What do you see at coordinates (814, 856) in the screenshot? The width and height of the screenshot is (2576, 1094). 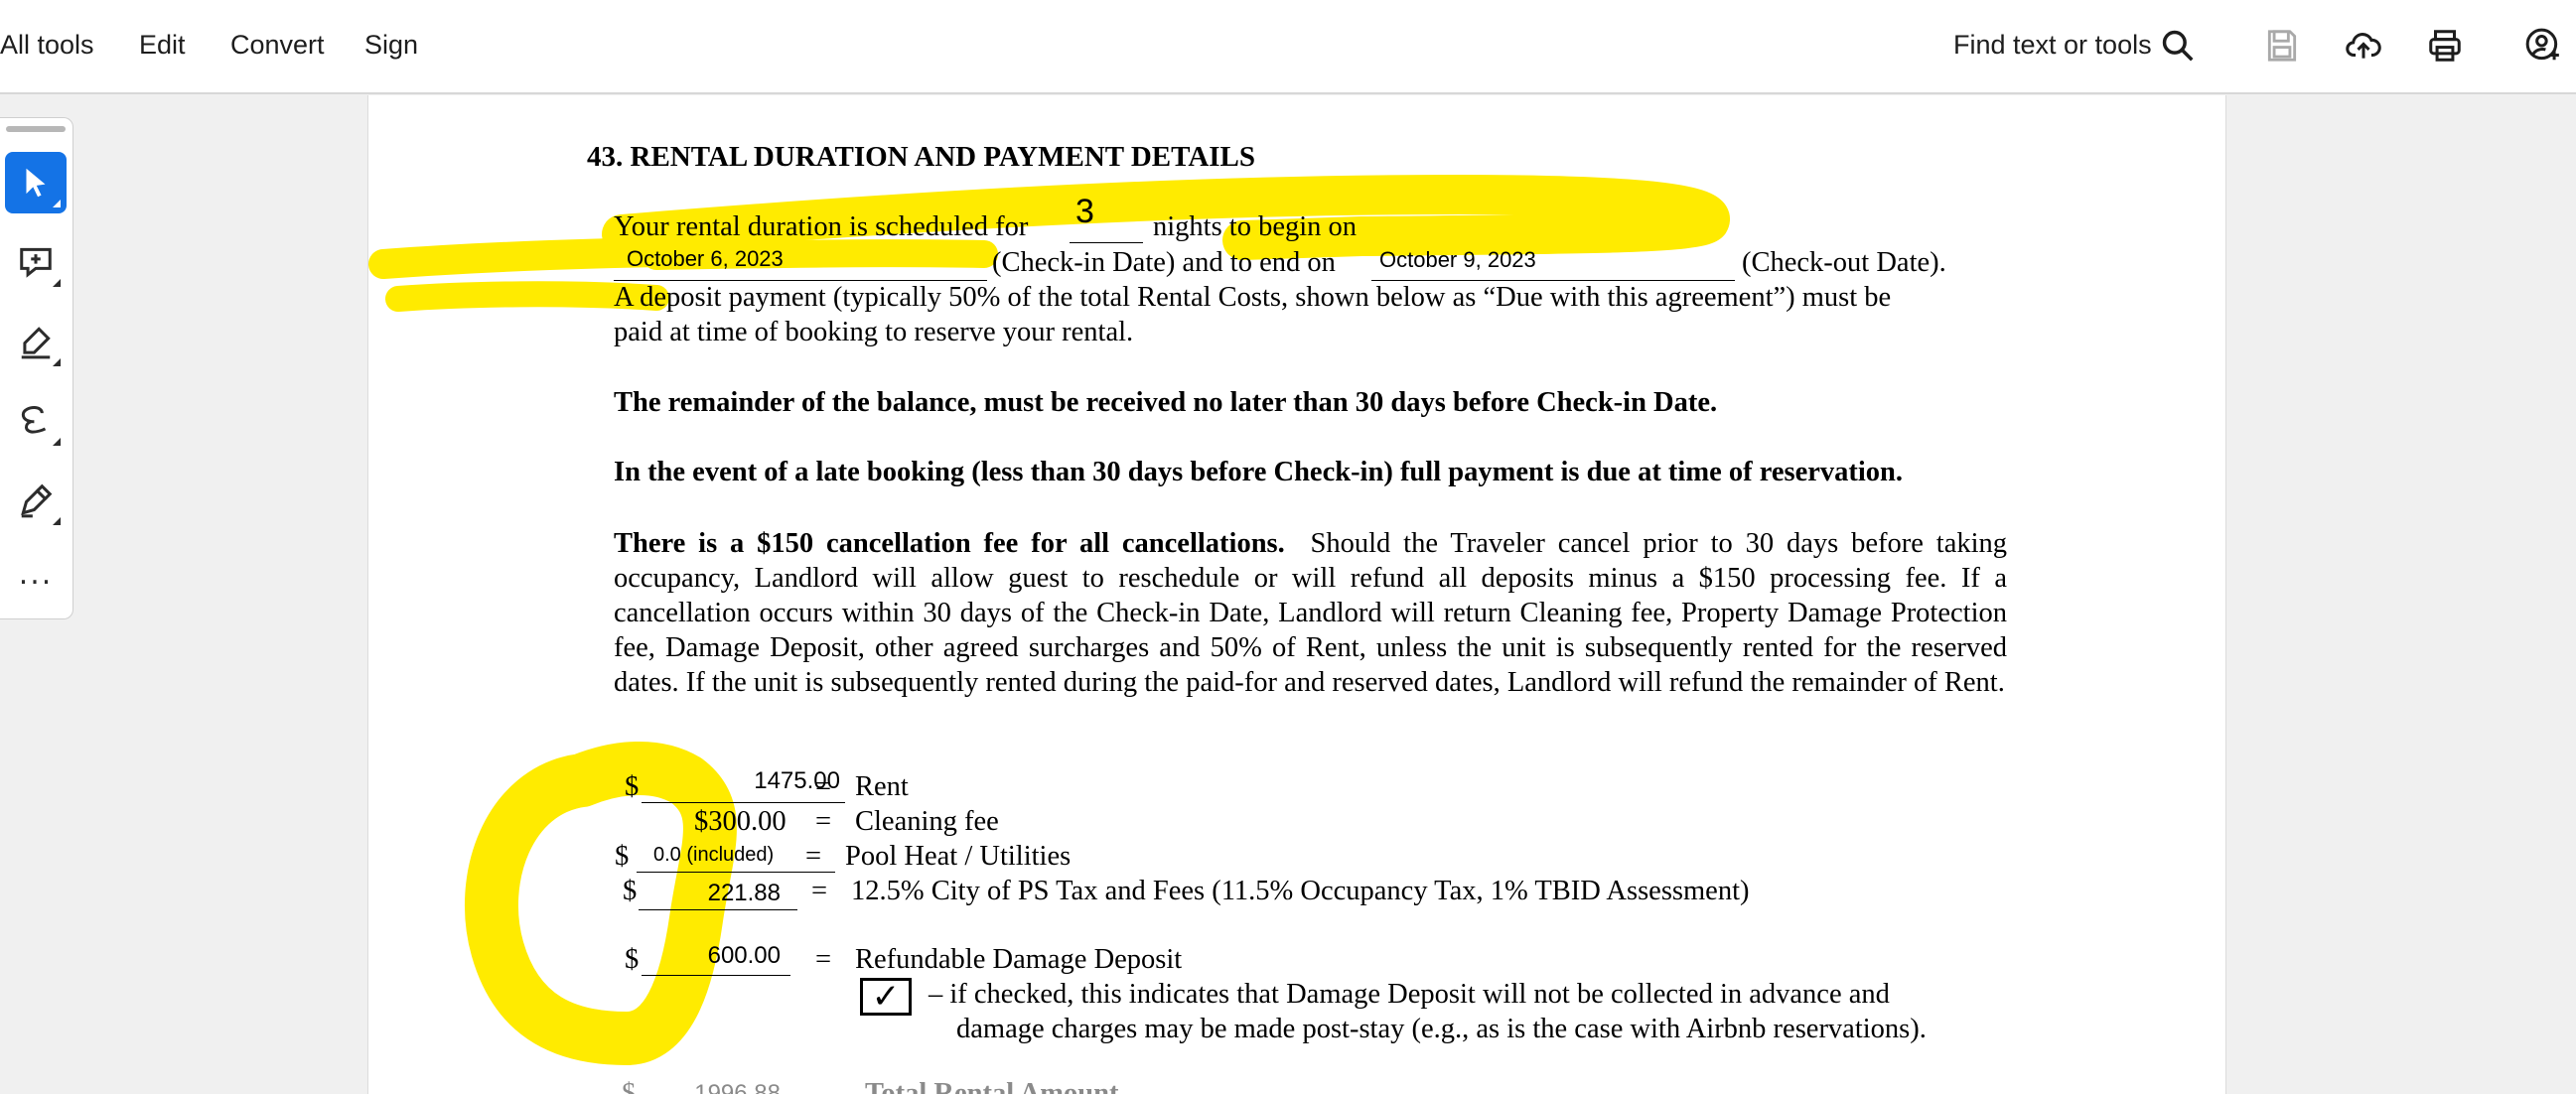 I see `equals-pool: =` at bounding box center [814, 856].